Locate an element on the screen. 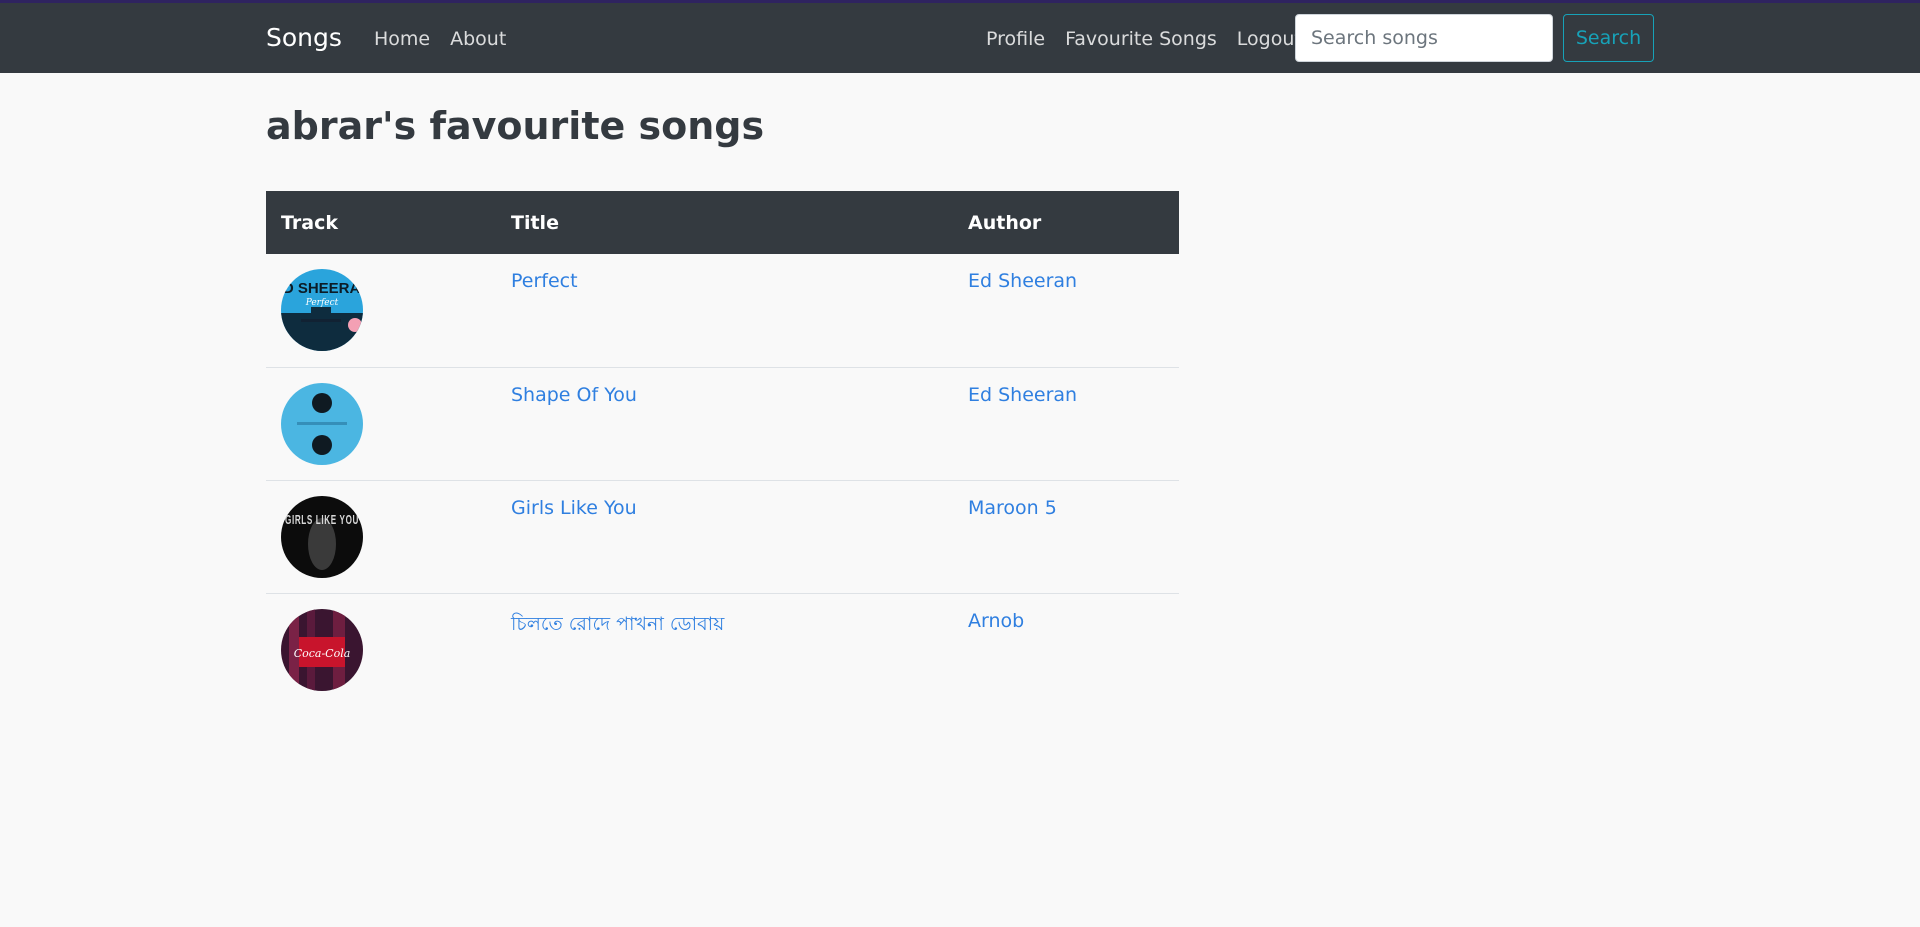  title-cell: Shape Of You is located at coordinates (724, 423).